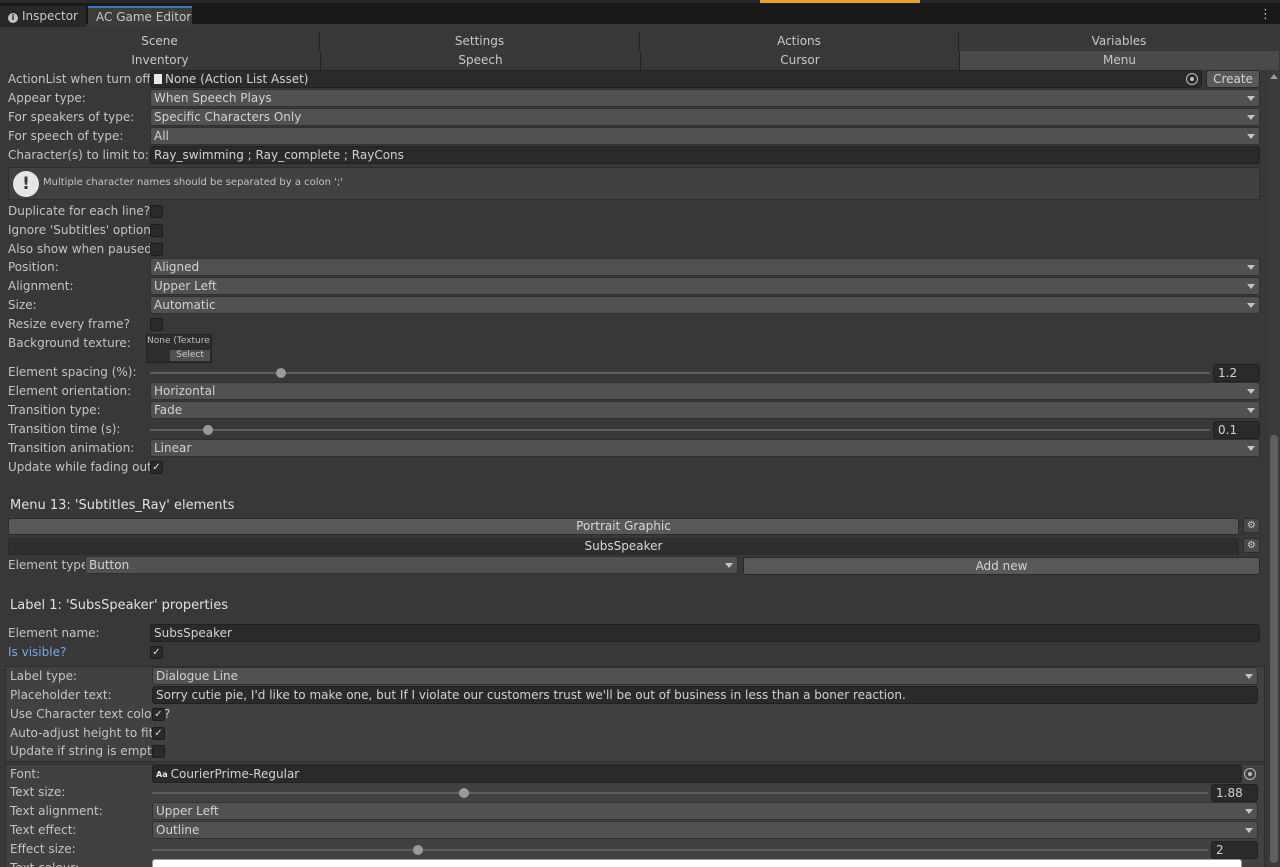 Image resolution: width=1280 pixels, height=867 pixels. Describe the element at coordinates (640, 652) in the screenshot. I see `is-visible-row: Is visible? ✓` at that location.